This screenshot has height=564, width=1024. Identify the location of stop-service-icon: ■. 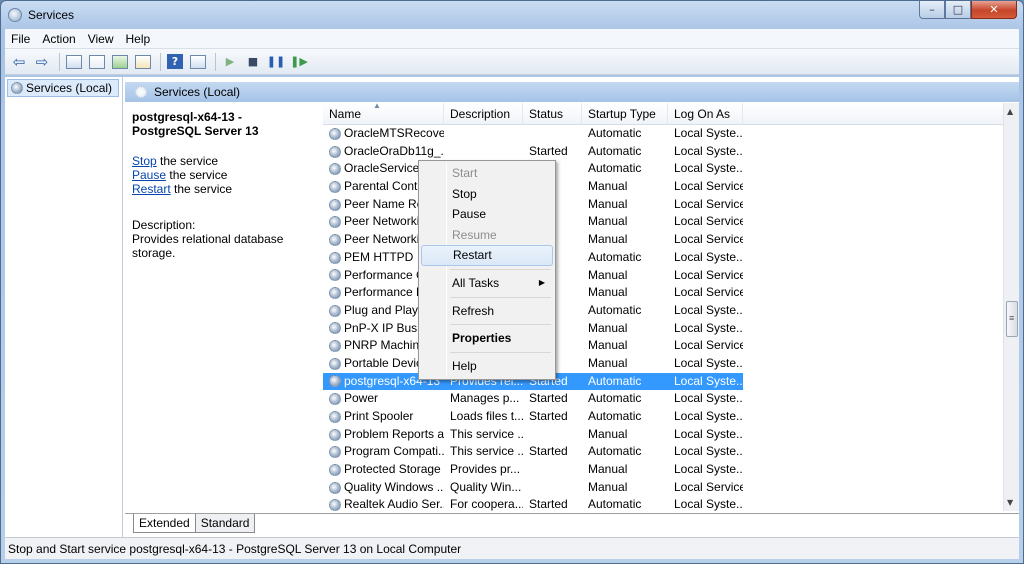
(253, 62).